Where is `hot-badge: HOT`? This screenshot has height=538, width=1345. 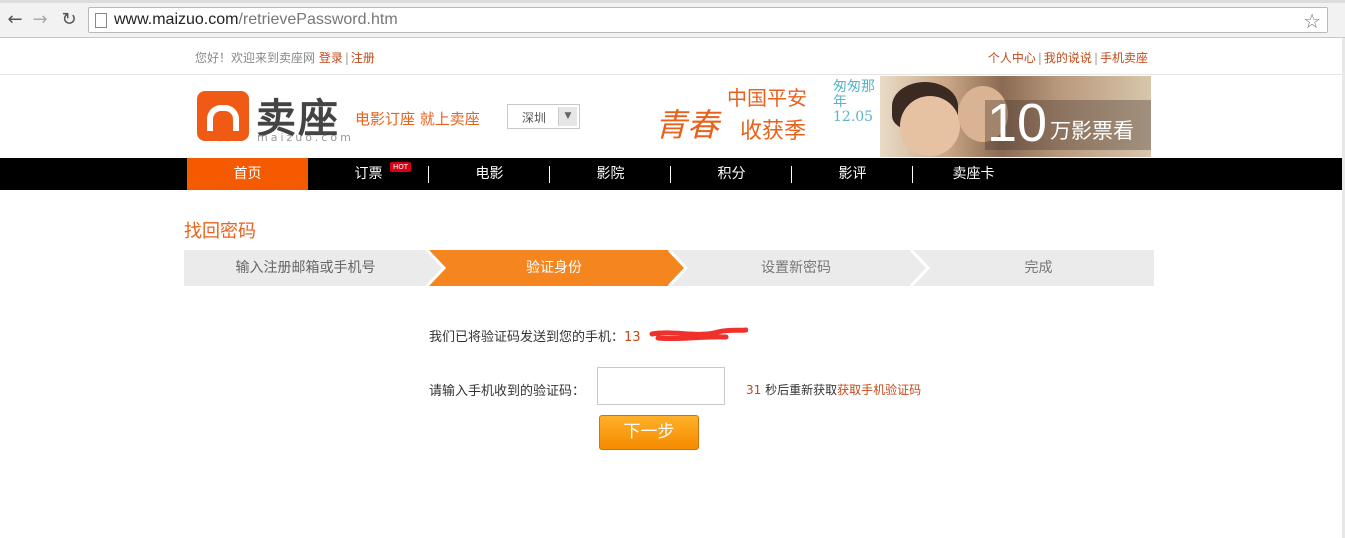
hot-badge: HOT is located at coordinates (401, 167).